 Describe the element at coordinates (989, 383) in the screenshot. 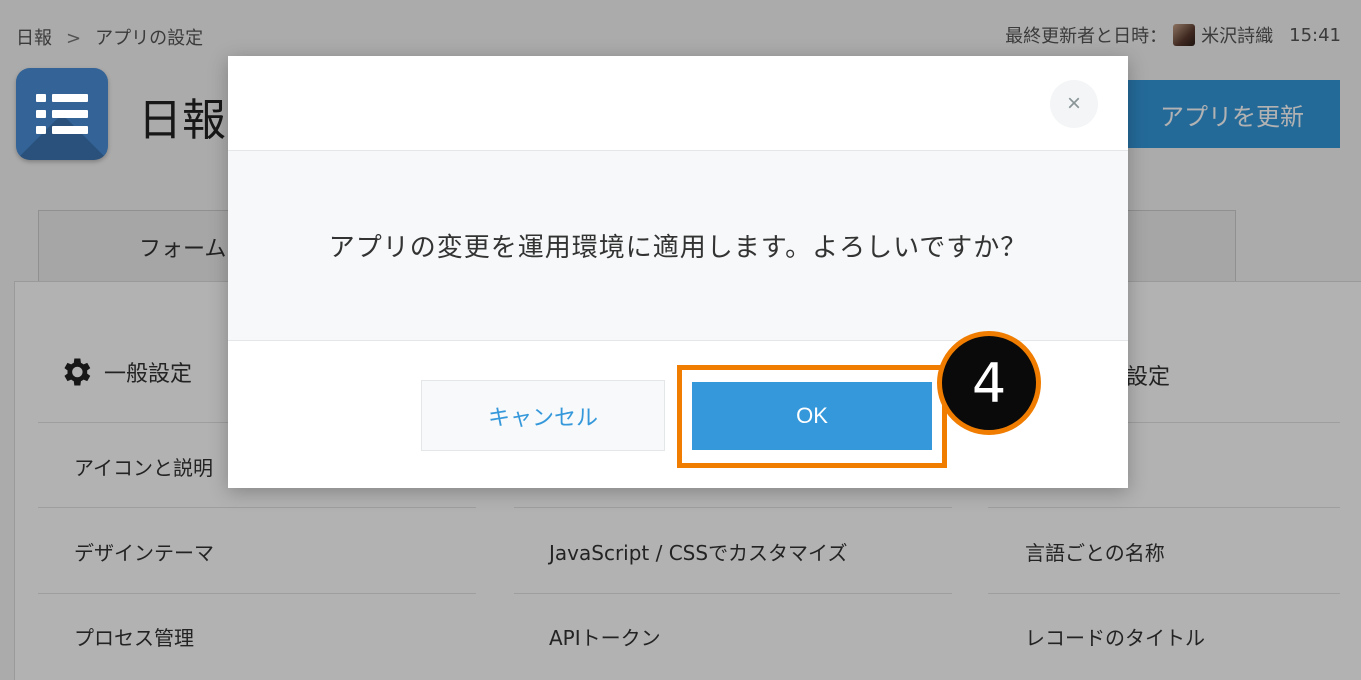

I see `step-number-badge: 4` at that location.